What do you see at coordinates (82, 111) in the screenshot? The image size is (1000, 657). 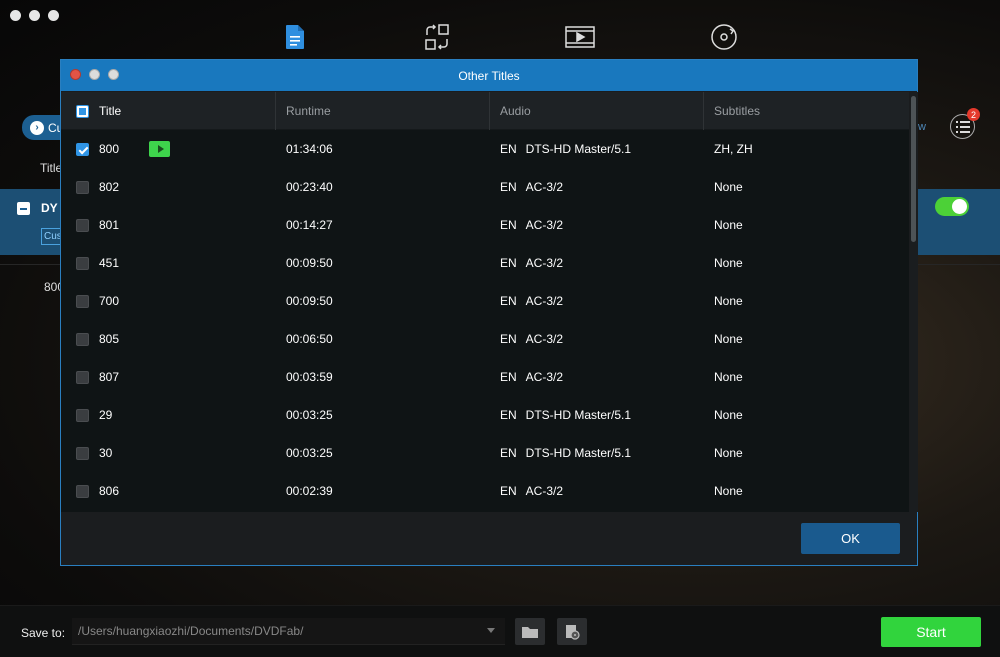 I see `select-all-checkbox` at bounding box center [82, 111].